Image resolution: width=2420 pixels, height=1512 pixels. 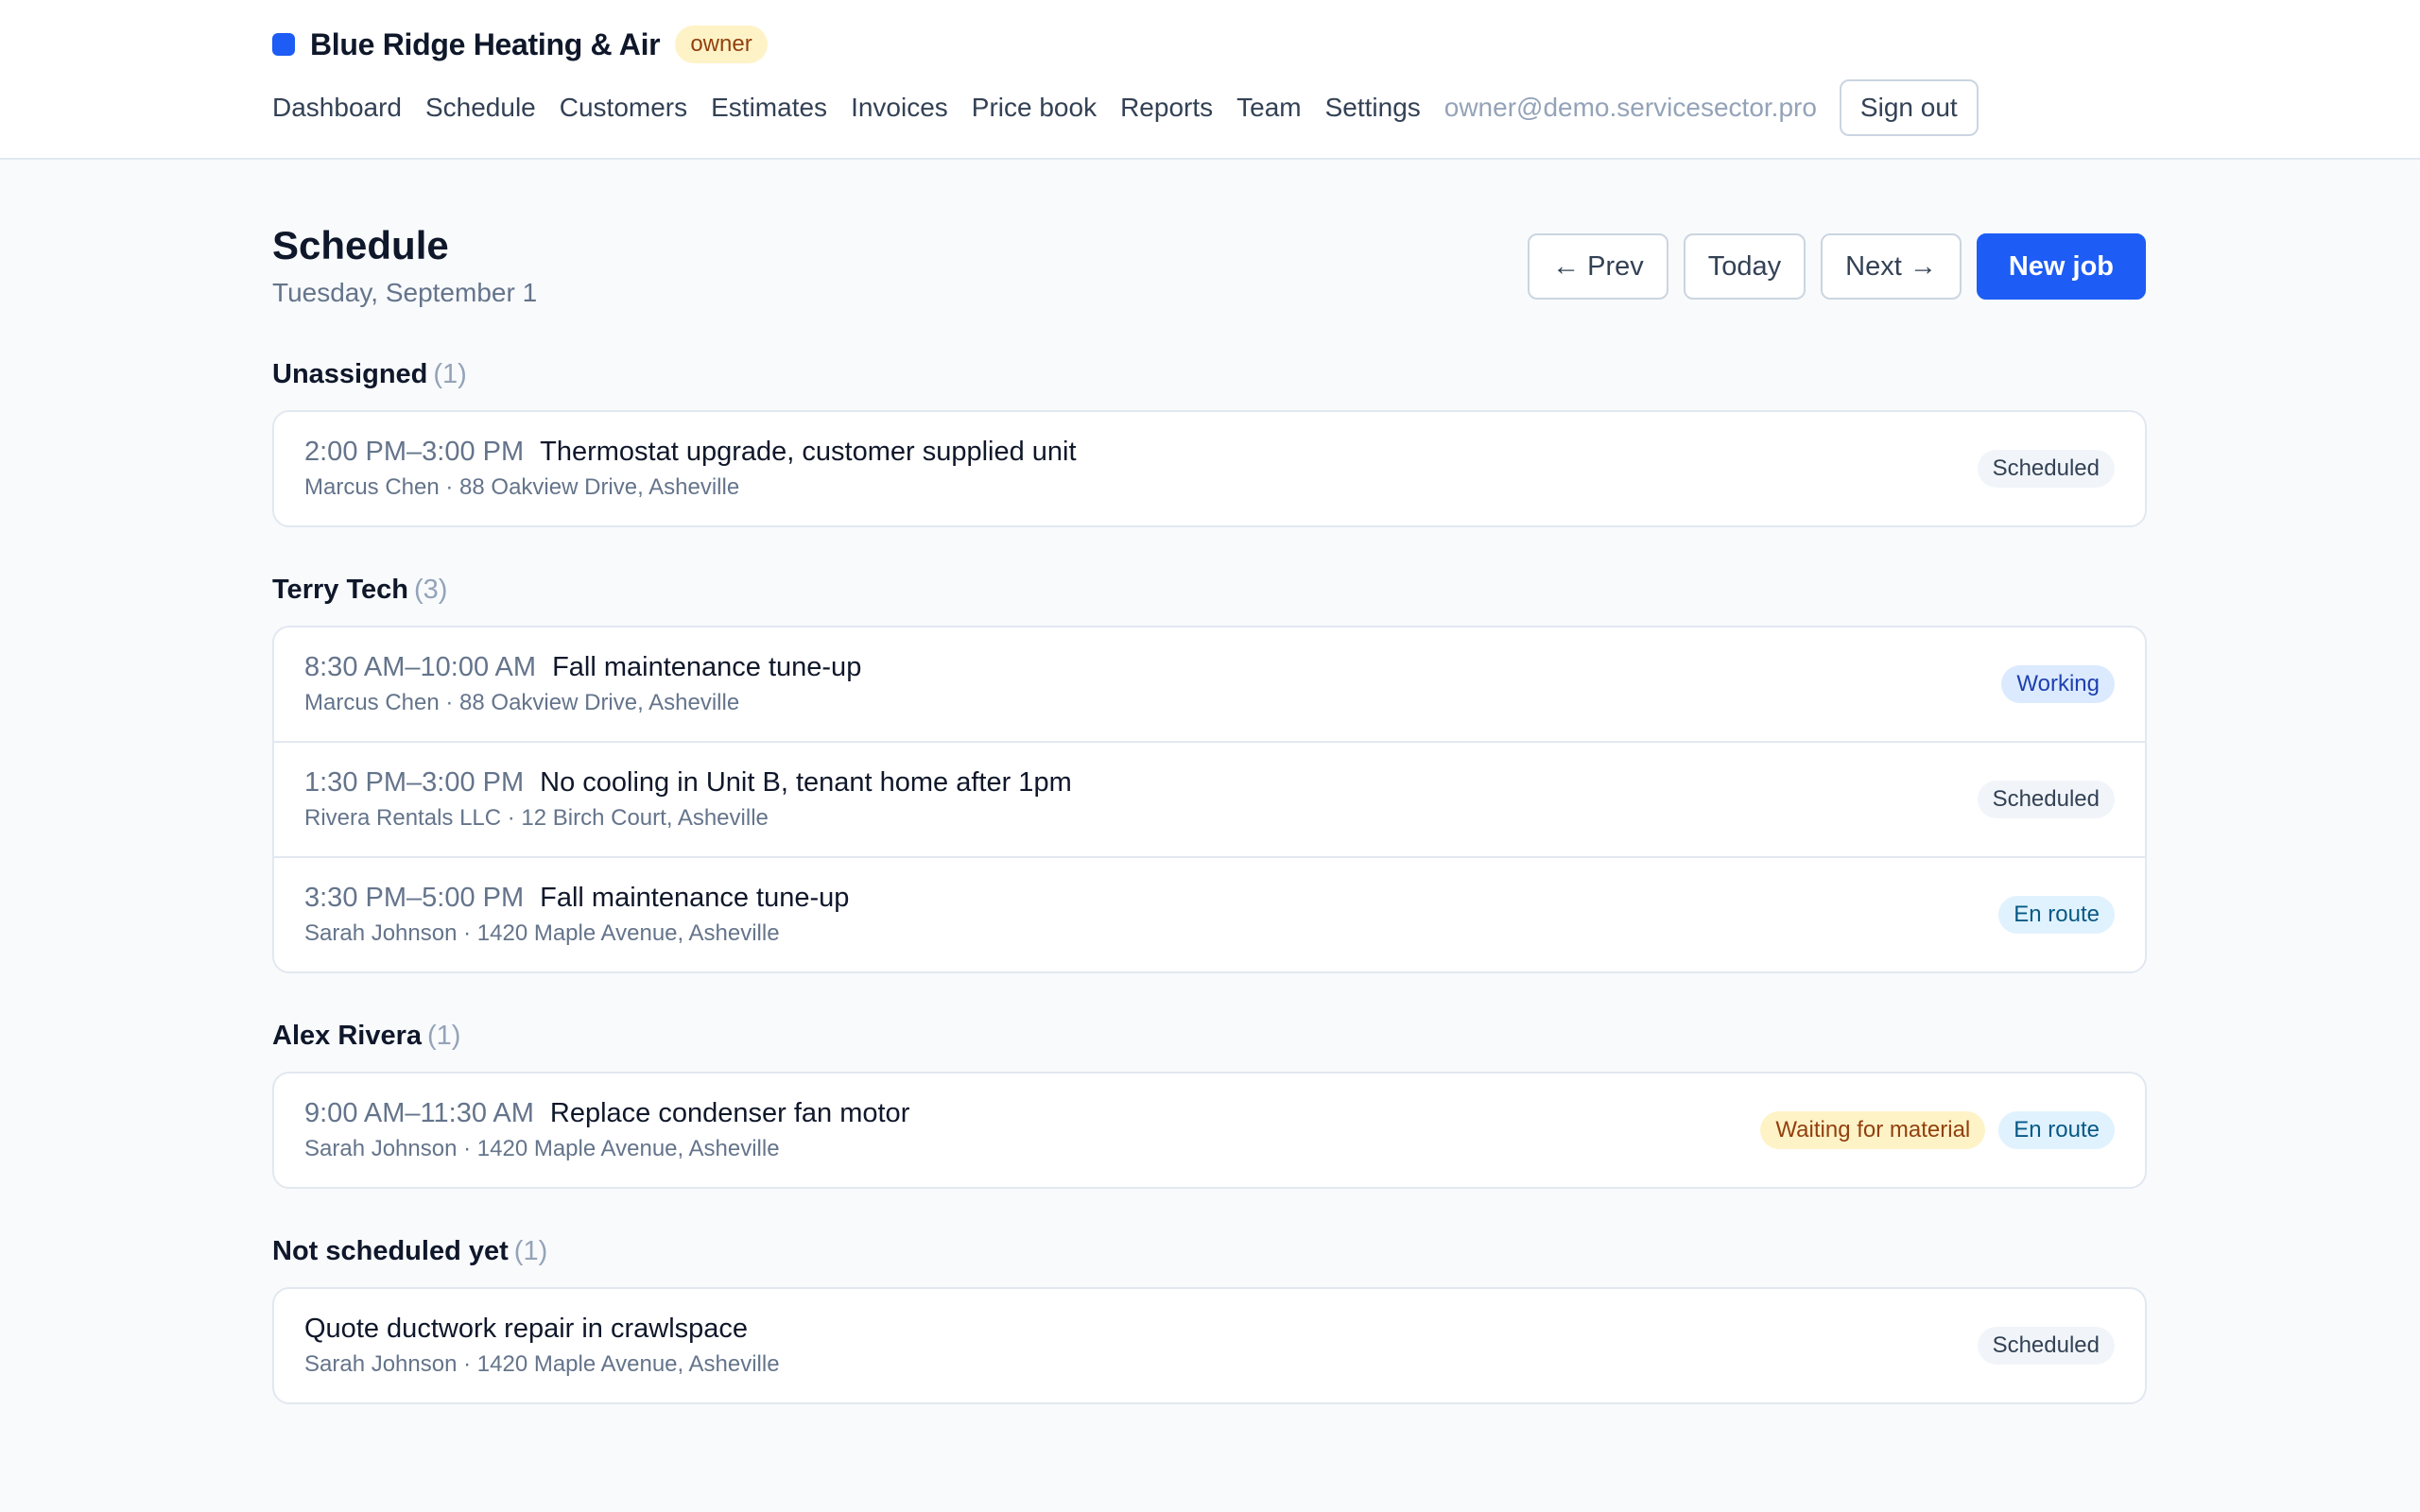 I want to click on status-badge: Working, so click(x=2058, y=684).